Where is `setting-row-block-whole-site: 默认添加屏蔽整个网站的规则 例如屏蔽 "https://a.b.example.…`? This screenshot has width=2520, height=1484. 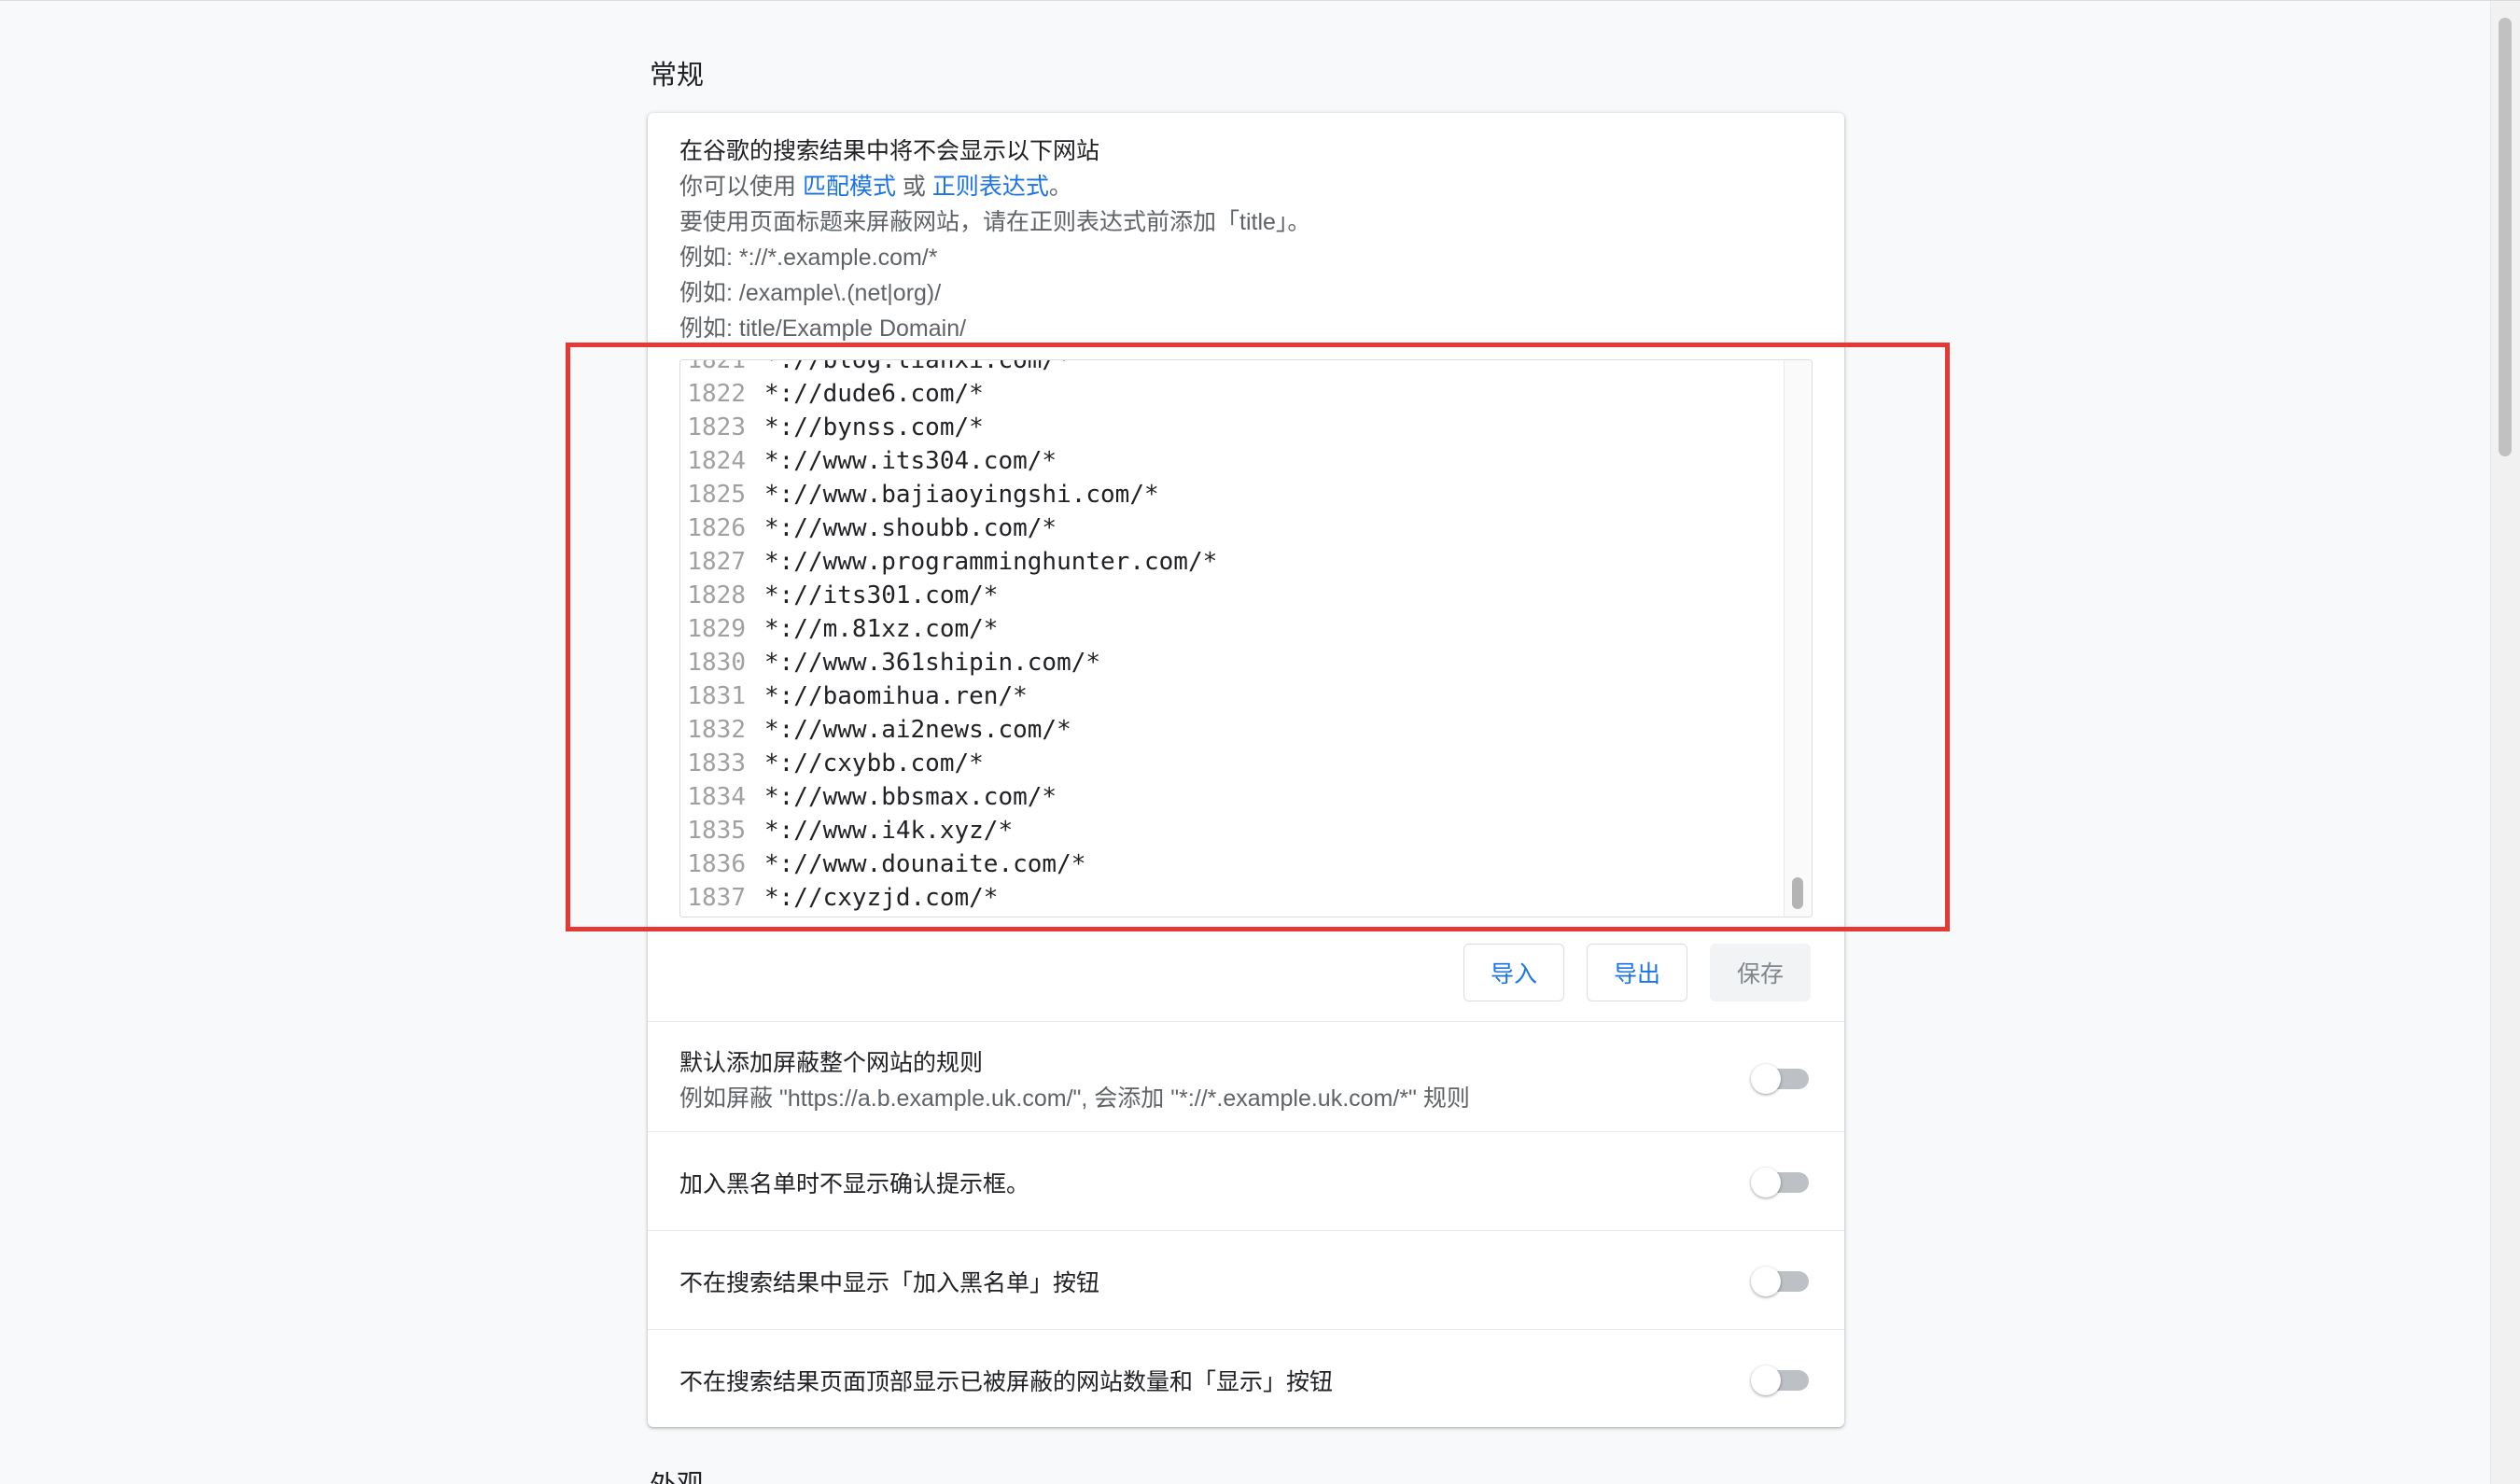
setting-row-block-whole-site: 默认添加屏蔽整个网站的规则 例如屏蔽 "https://a.b.example.… is located at coordinates (1246, 1076).